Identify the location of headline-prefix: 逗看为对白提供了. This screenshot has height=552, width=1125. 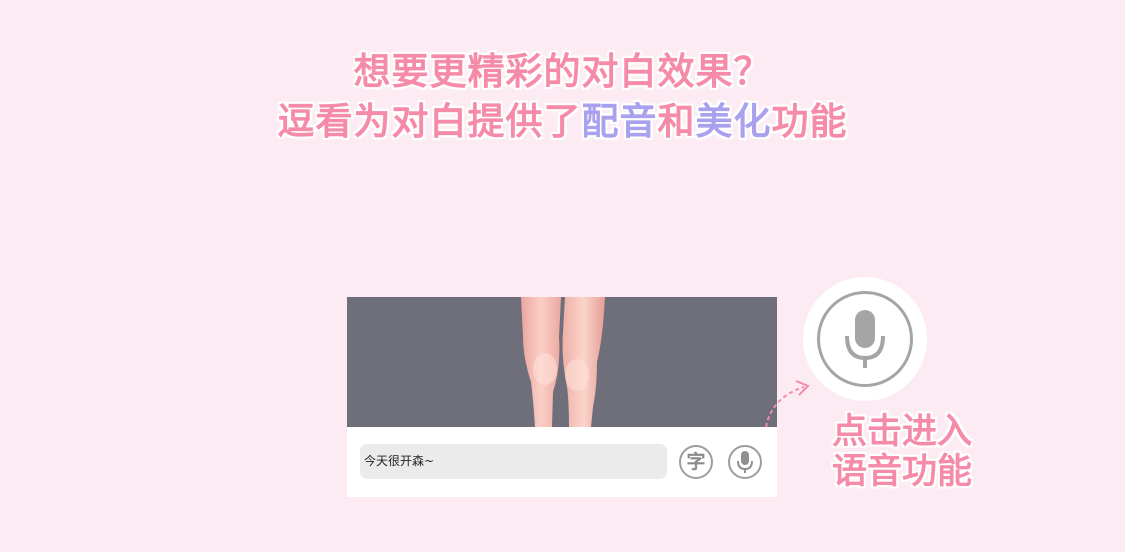
(429, 121).